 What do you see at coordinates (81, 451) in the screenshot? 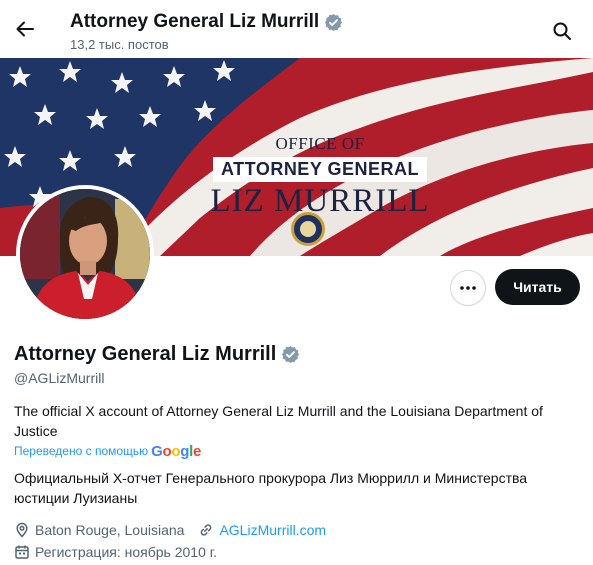
I see `translated-label: Переведено с помощью` at bounding box center [81, 451].